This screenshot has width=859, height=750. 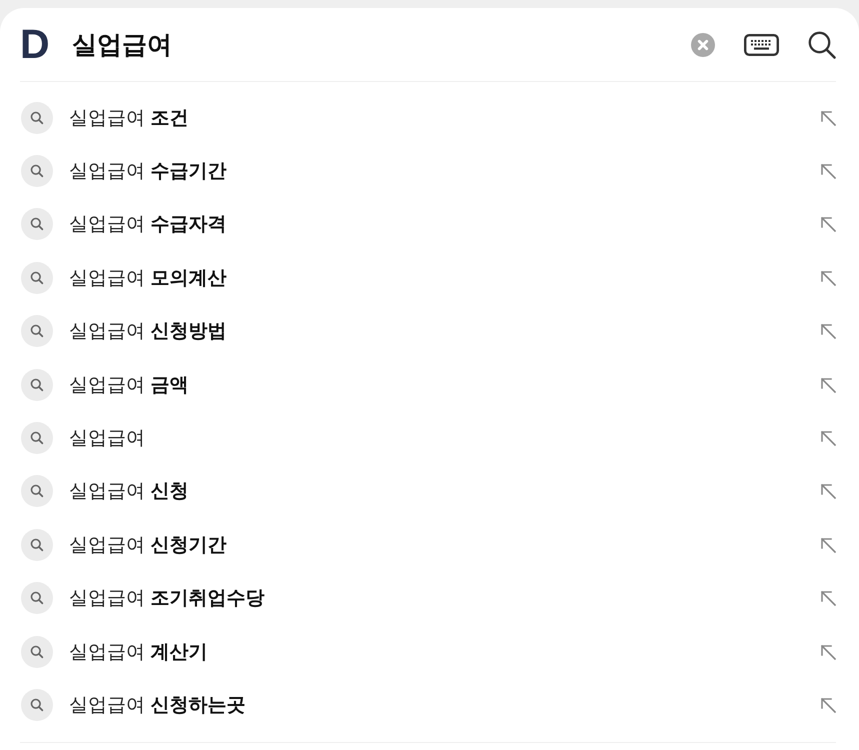 I want to click on suggestion-link: 실업급여, so click(x=444, y=438).